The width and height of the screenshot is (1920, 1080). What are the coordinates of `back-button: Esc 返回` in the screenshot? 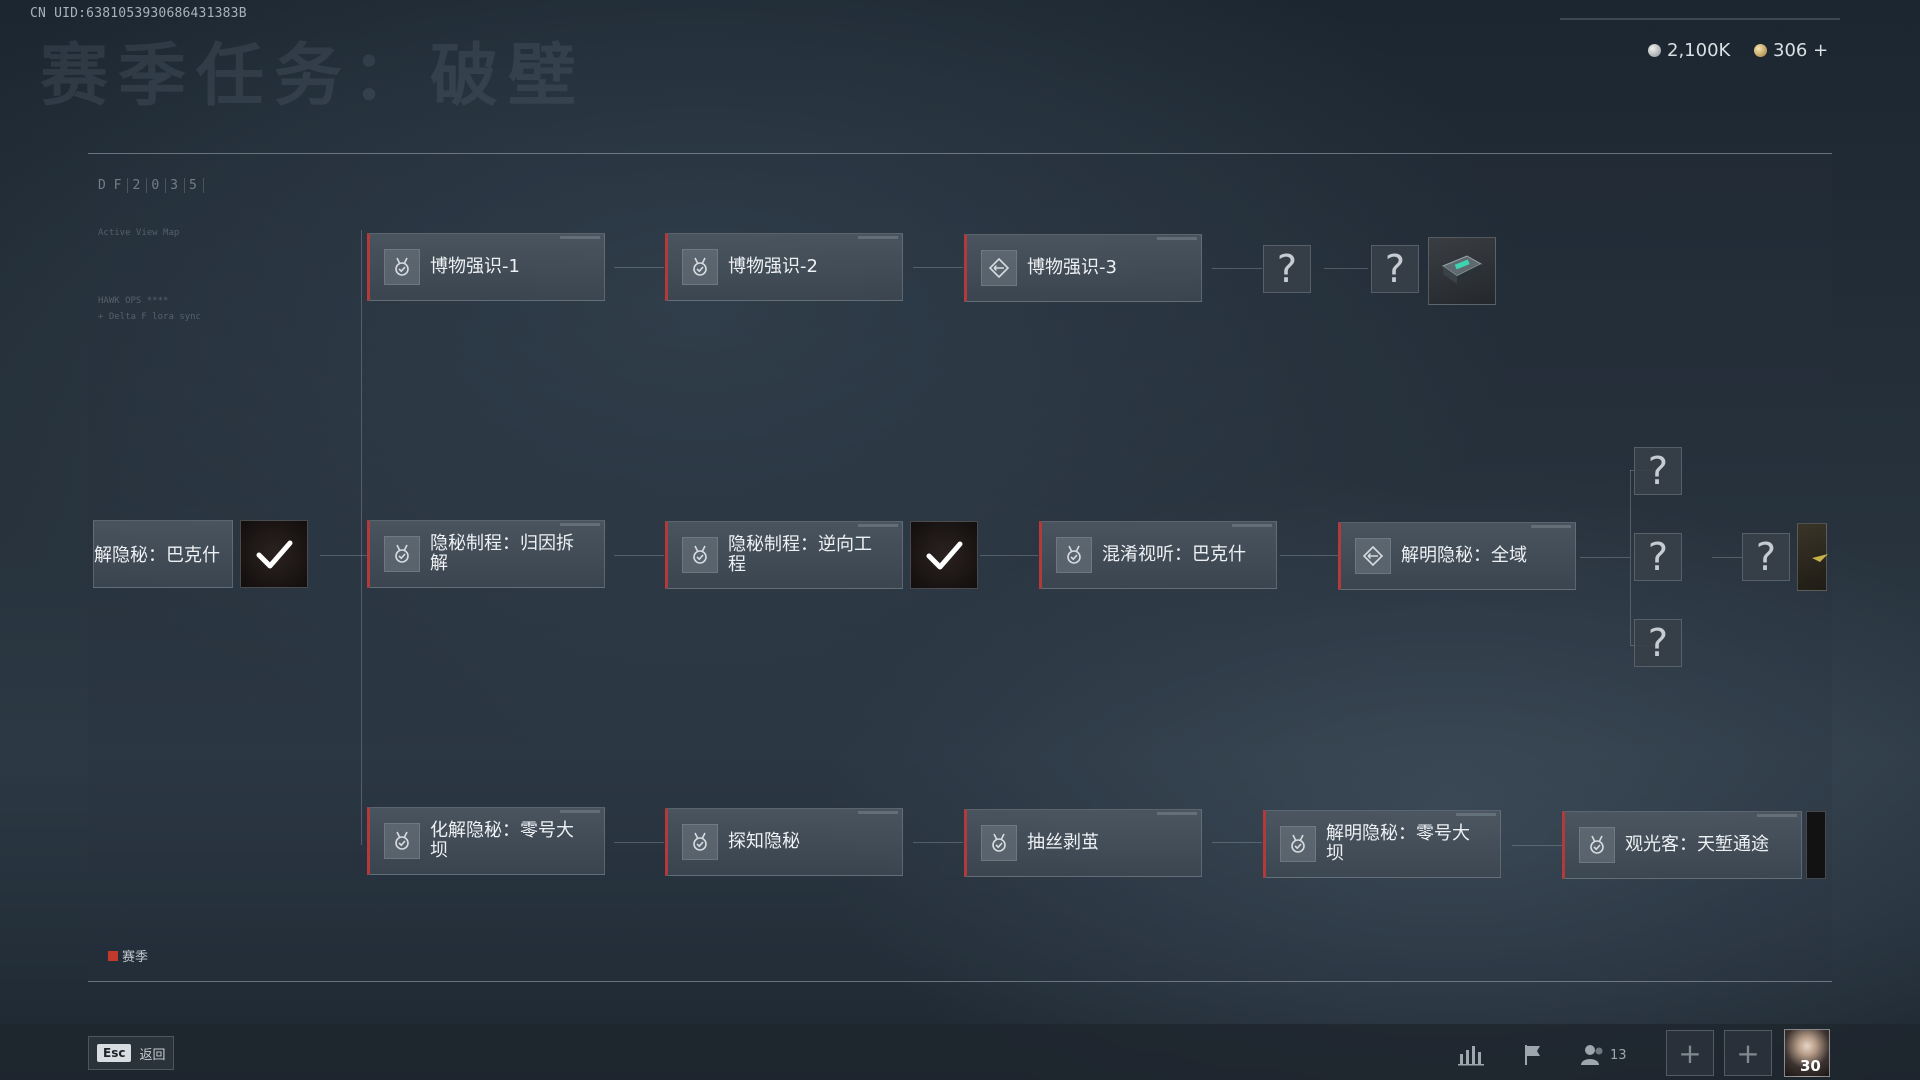 It's located at (131, 1053).